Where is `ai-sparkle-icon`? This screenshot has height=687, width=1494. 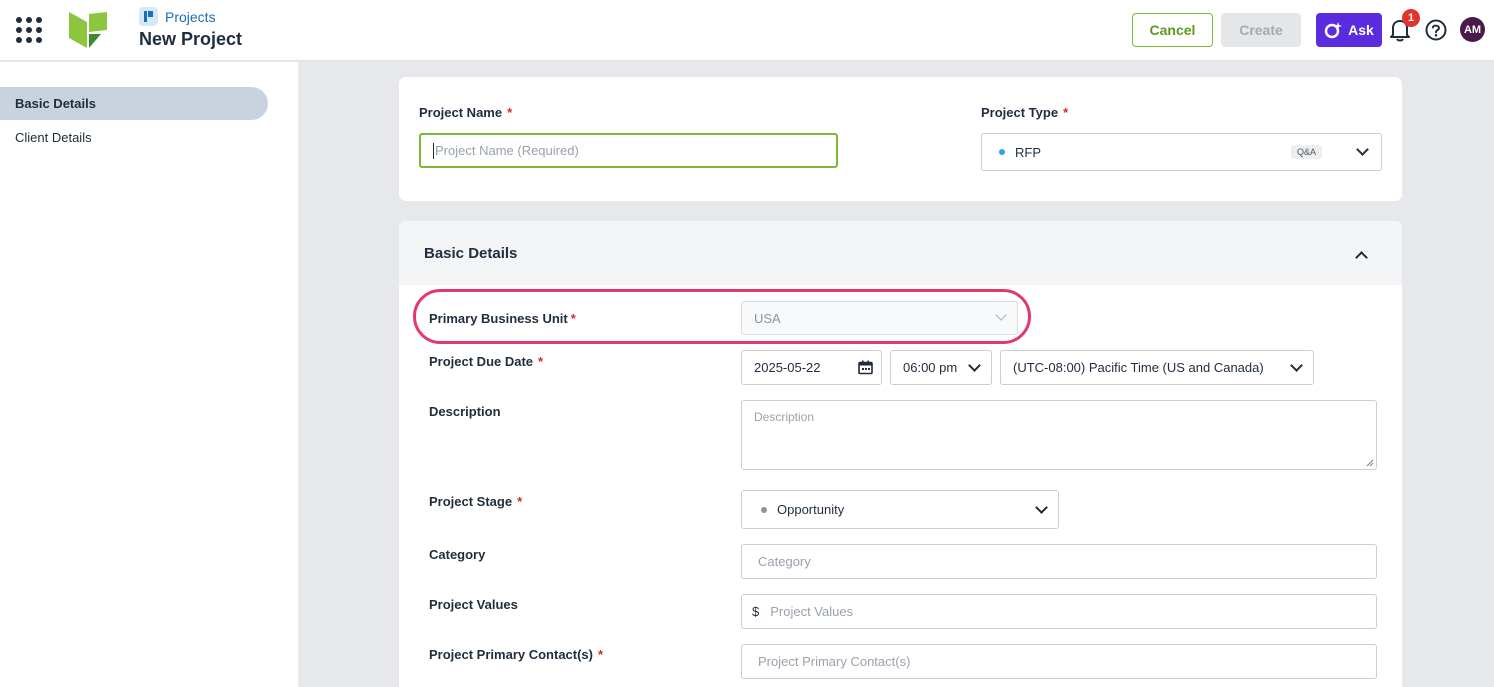 ai-sparkle-icon is located at coordinates (1333, 30).